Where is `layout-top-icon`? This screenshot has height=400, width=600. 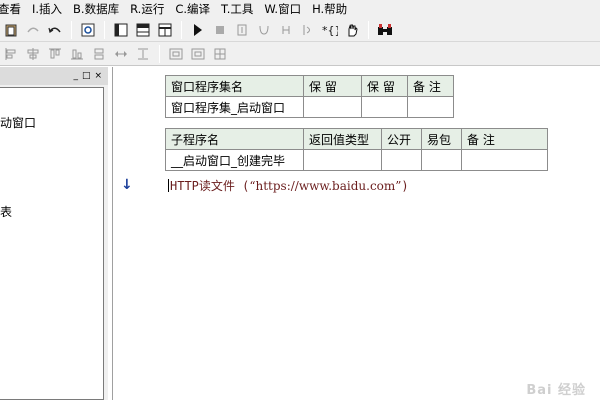 layout-top-icon is located at coordinates (143, 30).